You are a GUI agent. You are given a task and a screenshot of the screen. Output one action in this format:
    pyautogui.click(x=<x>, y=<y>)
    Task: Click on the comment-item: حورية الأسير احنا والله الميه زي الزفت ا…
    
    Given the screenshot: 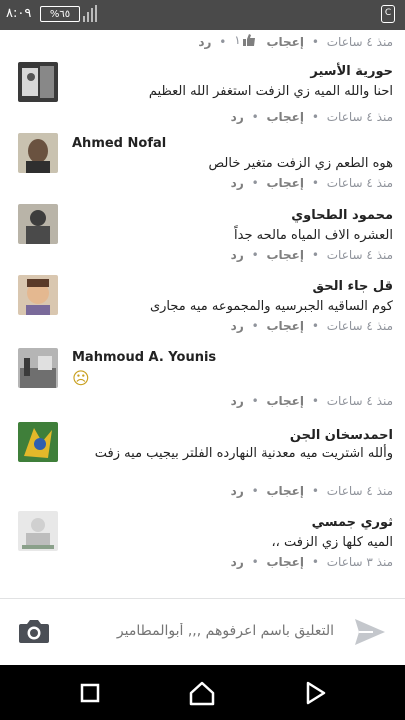 What is the action you would take?
    pyautogui.click(x=202, y=95)
    